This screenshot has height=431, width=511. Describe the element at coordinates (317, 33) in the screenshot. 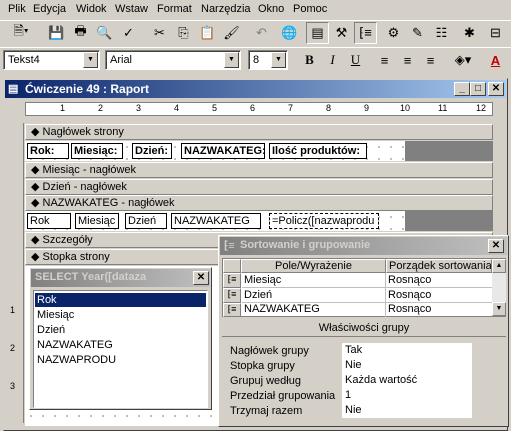

I see `field-list-icon: ▤` at that location.